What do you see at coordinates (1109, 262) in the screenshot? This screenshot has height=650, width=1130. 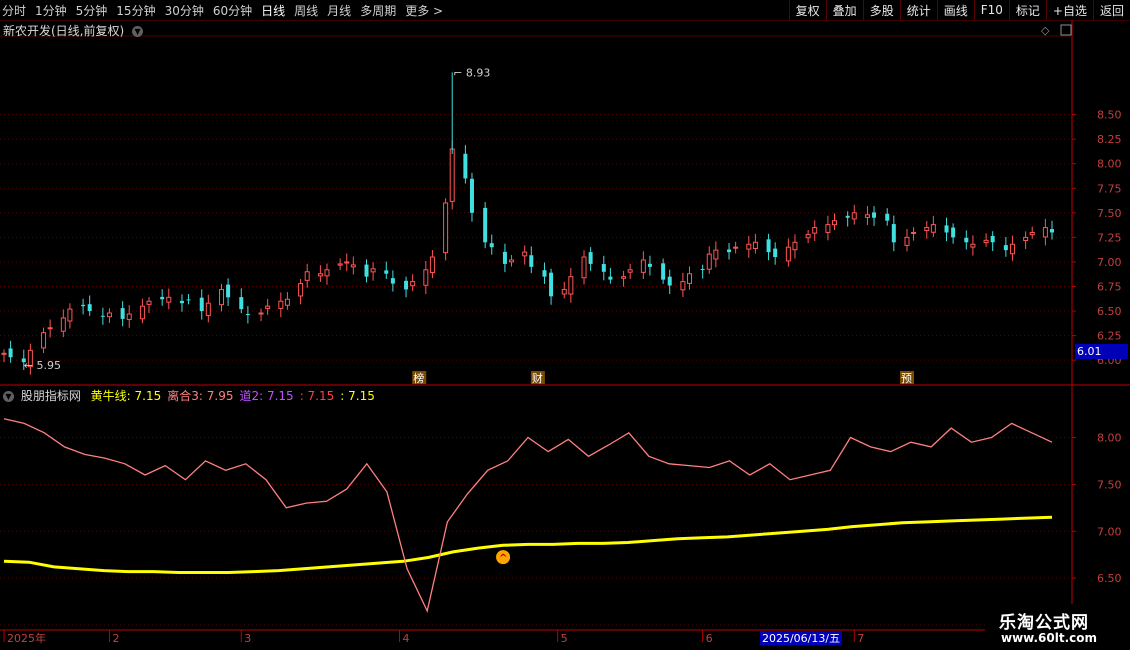 I see `price-tick-label-4: 7.00` at bounding box center [1109, 262].